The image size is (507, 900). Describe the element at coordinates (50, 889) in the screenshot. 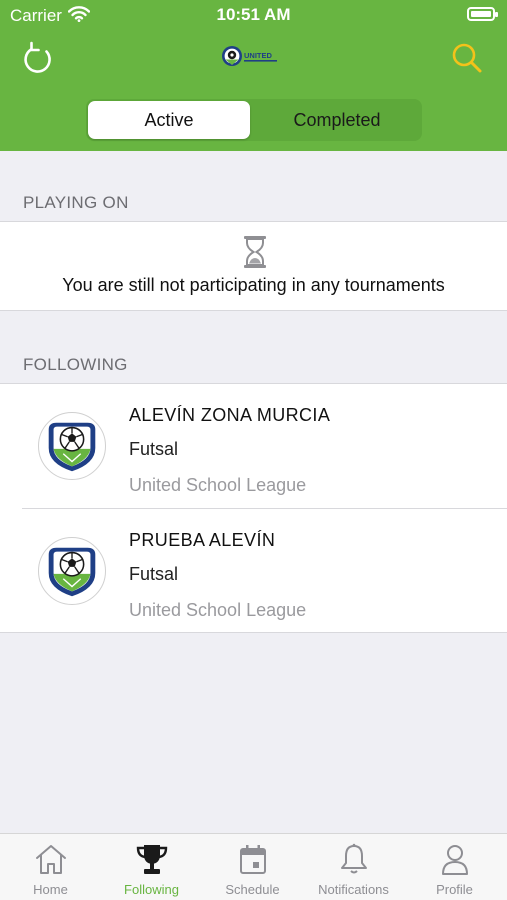

I see `tab-label: Home` at that location.